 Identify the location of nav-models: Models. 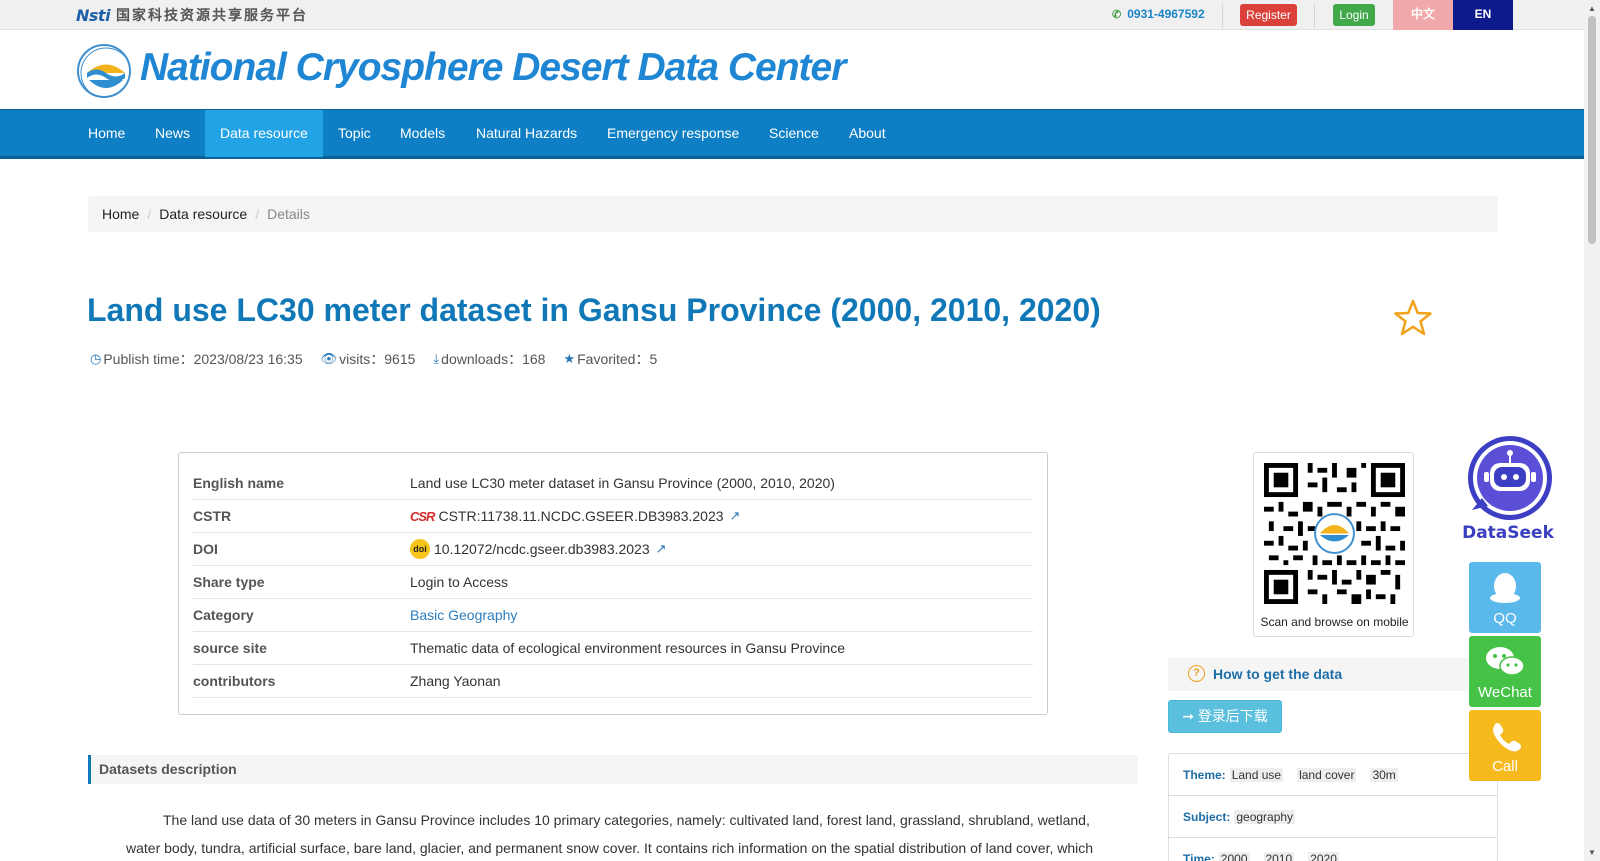
(422, 133).